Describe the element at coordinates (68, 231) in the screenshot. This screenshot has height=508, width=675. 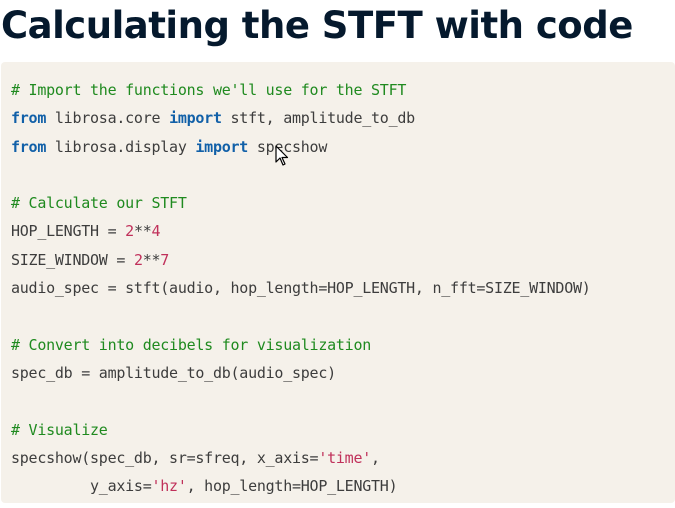
I see `code-text: HOP_LENGTH =` at that location.